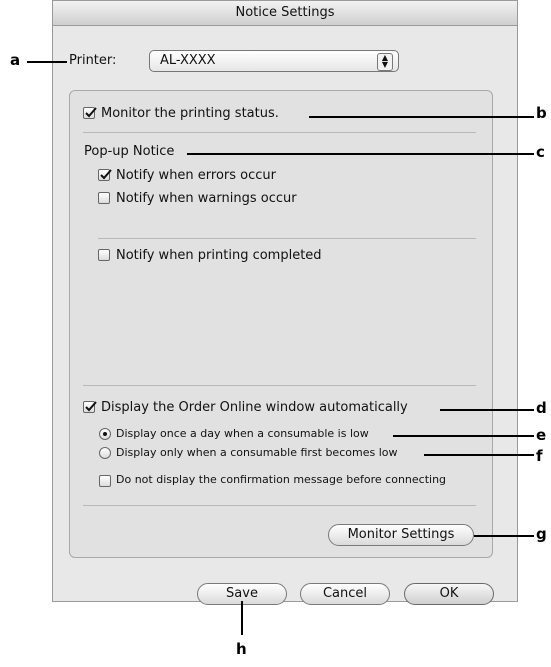 This screenshot has height=667, width=551. I want to click on window-title: Notice Settings, so click(285, 13).